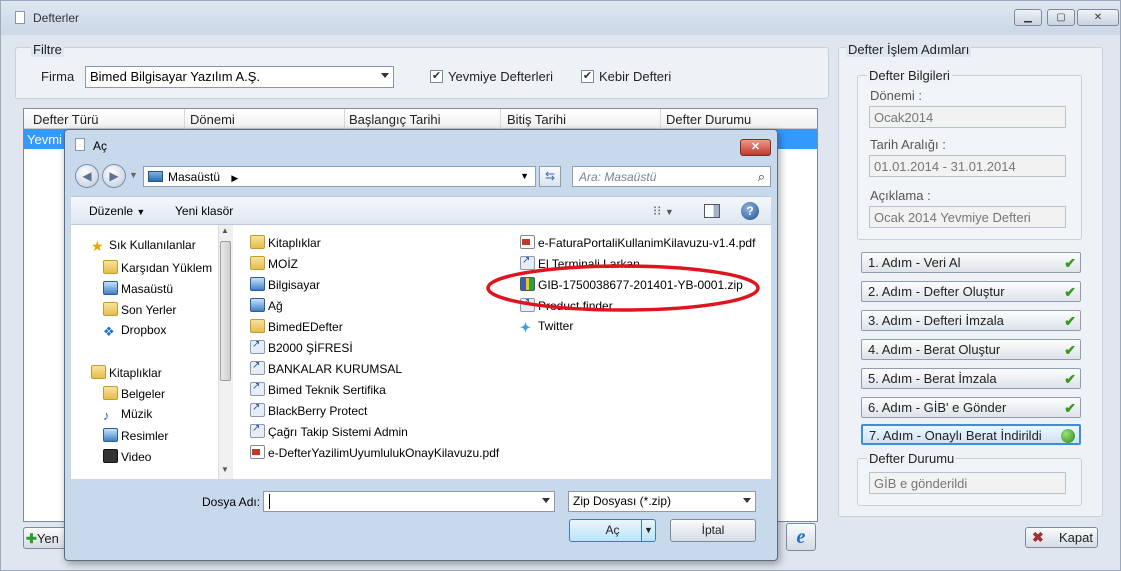  What do you see at coordinates (421, 145) in the screenshot?
I see `dialog-title-bar: Aç ✕` at bounding box center [421, 145].